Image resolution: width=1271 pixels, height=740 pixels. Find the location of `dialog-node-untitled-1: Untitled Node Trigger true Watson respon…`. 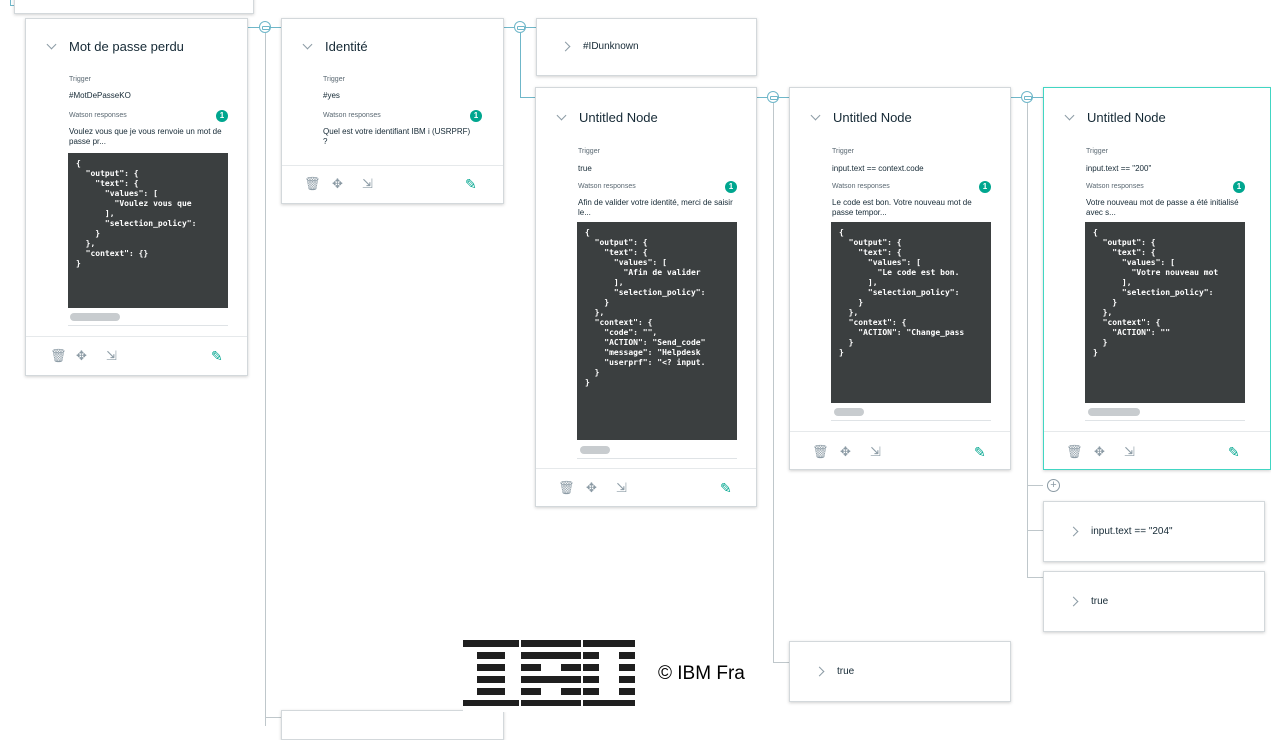

dialog-node-untitled-1: Untitled Node Trigger true Watson respon… is located at coordinates (646, 297).